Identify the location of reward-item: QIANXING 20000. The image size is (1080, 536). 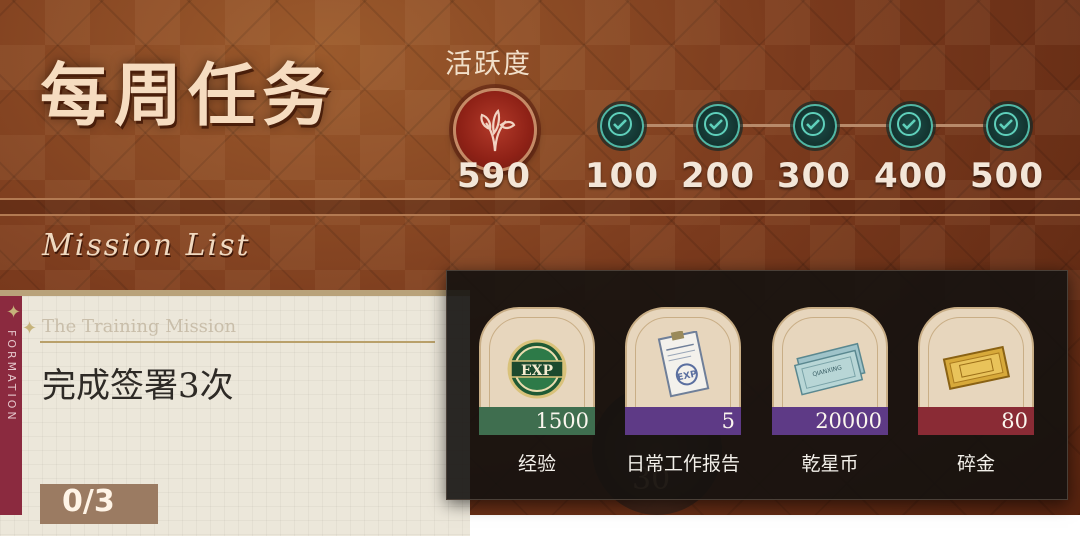
(830, 371).